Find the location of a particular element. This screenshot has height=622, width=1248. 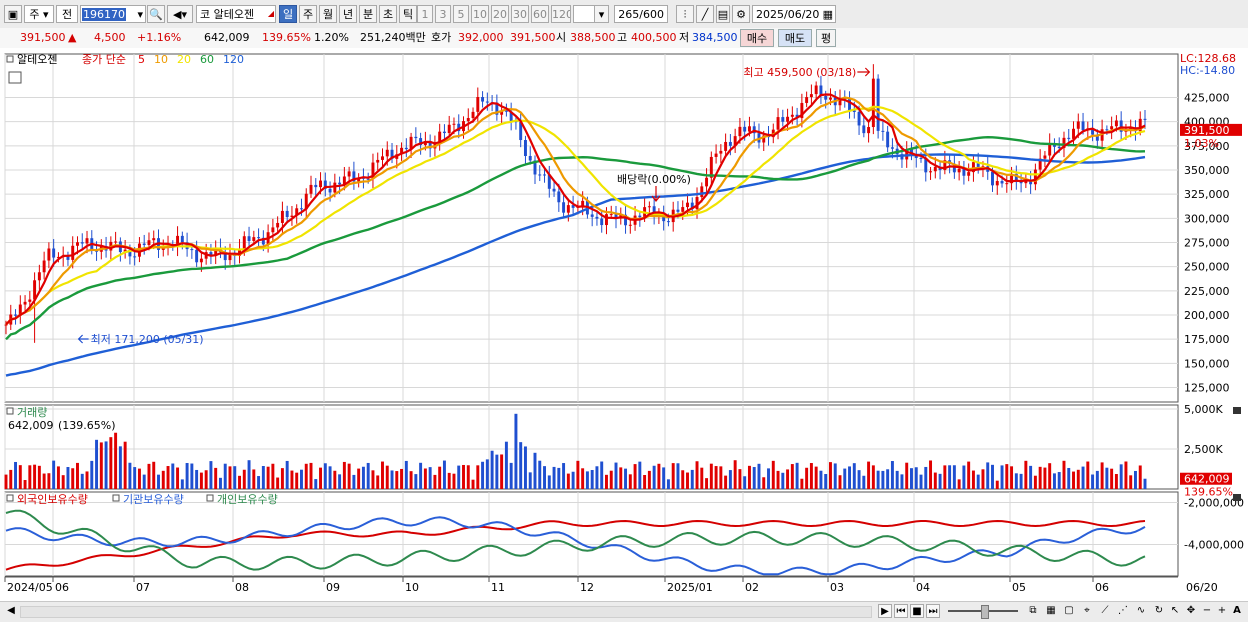

count-field: 265/600 is located at coordinates (641, 14).